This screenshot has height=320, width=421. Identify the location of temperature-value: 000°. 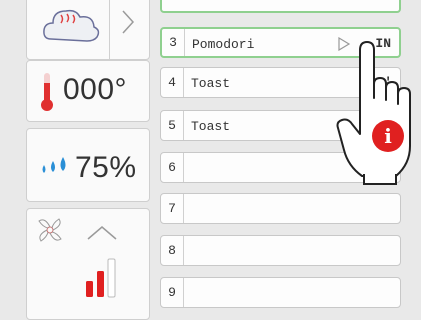
(95, 89).